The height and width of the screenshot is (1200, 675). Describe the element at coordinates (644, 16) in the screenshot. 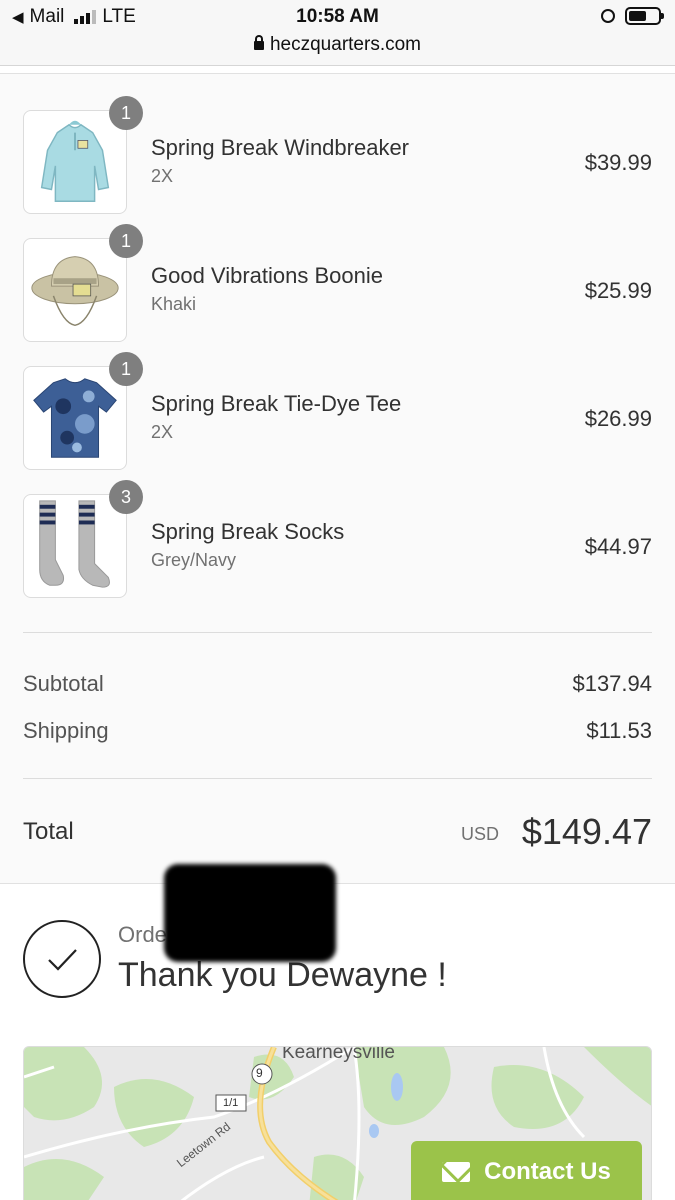

I see `battery-icon` at that location.